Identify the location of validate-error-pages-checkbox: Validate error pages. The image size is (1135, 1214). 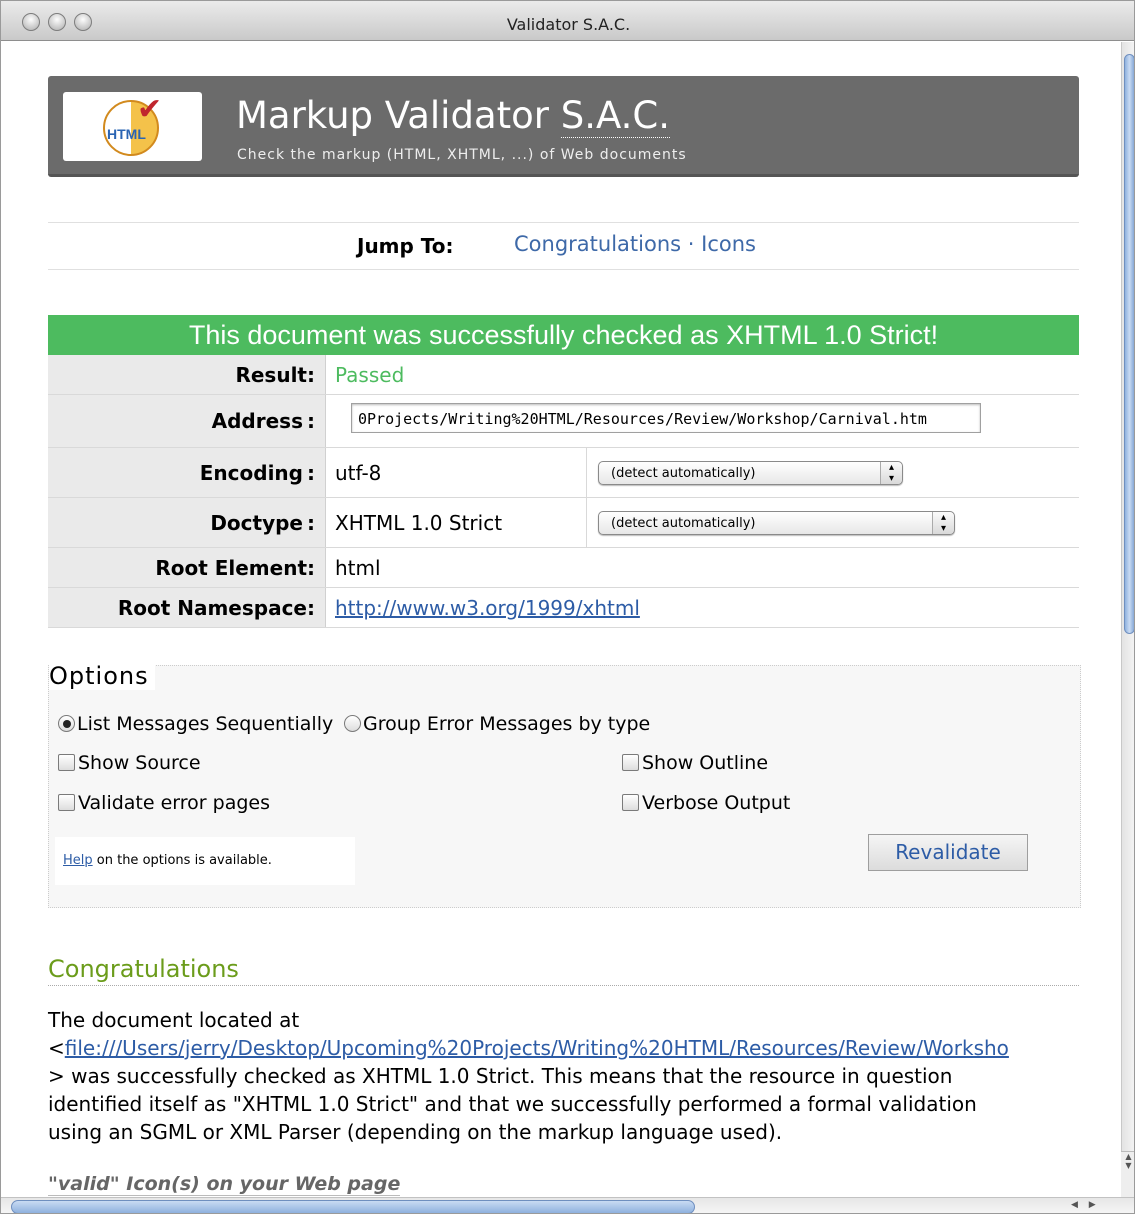
(164, 803).